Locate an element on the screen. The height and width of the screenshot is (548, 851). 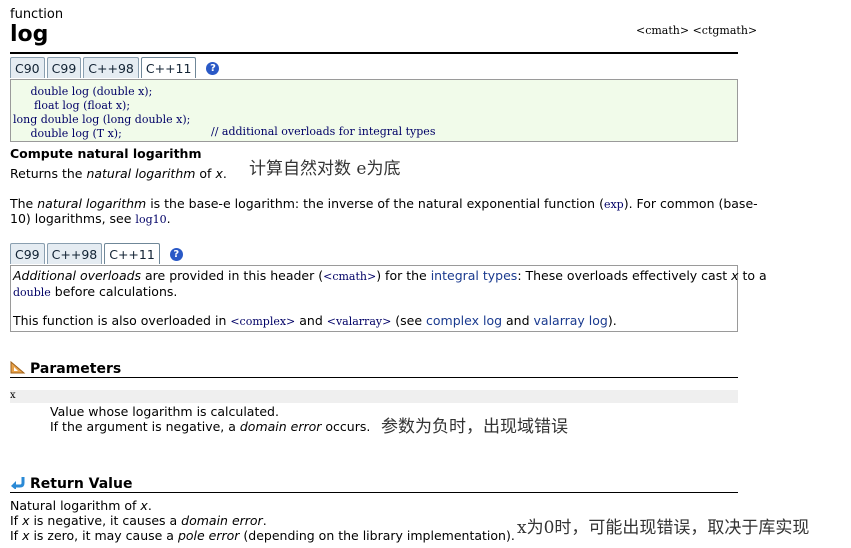
return-line-1: Natural logarithm of x. is located at coordinates (81, 505).